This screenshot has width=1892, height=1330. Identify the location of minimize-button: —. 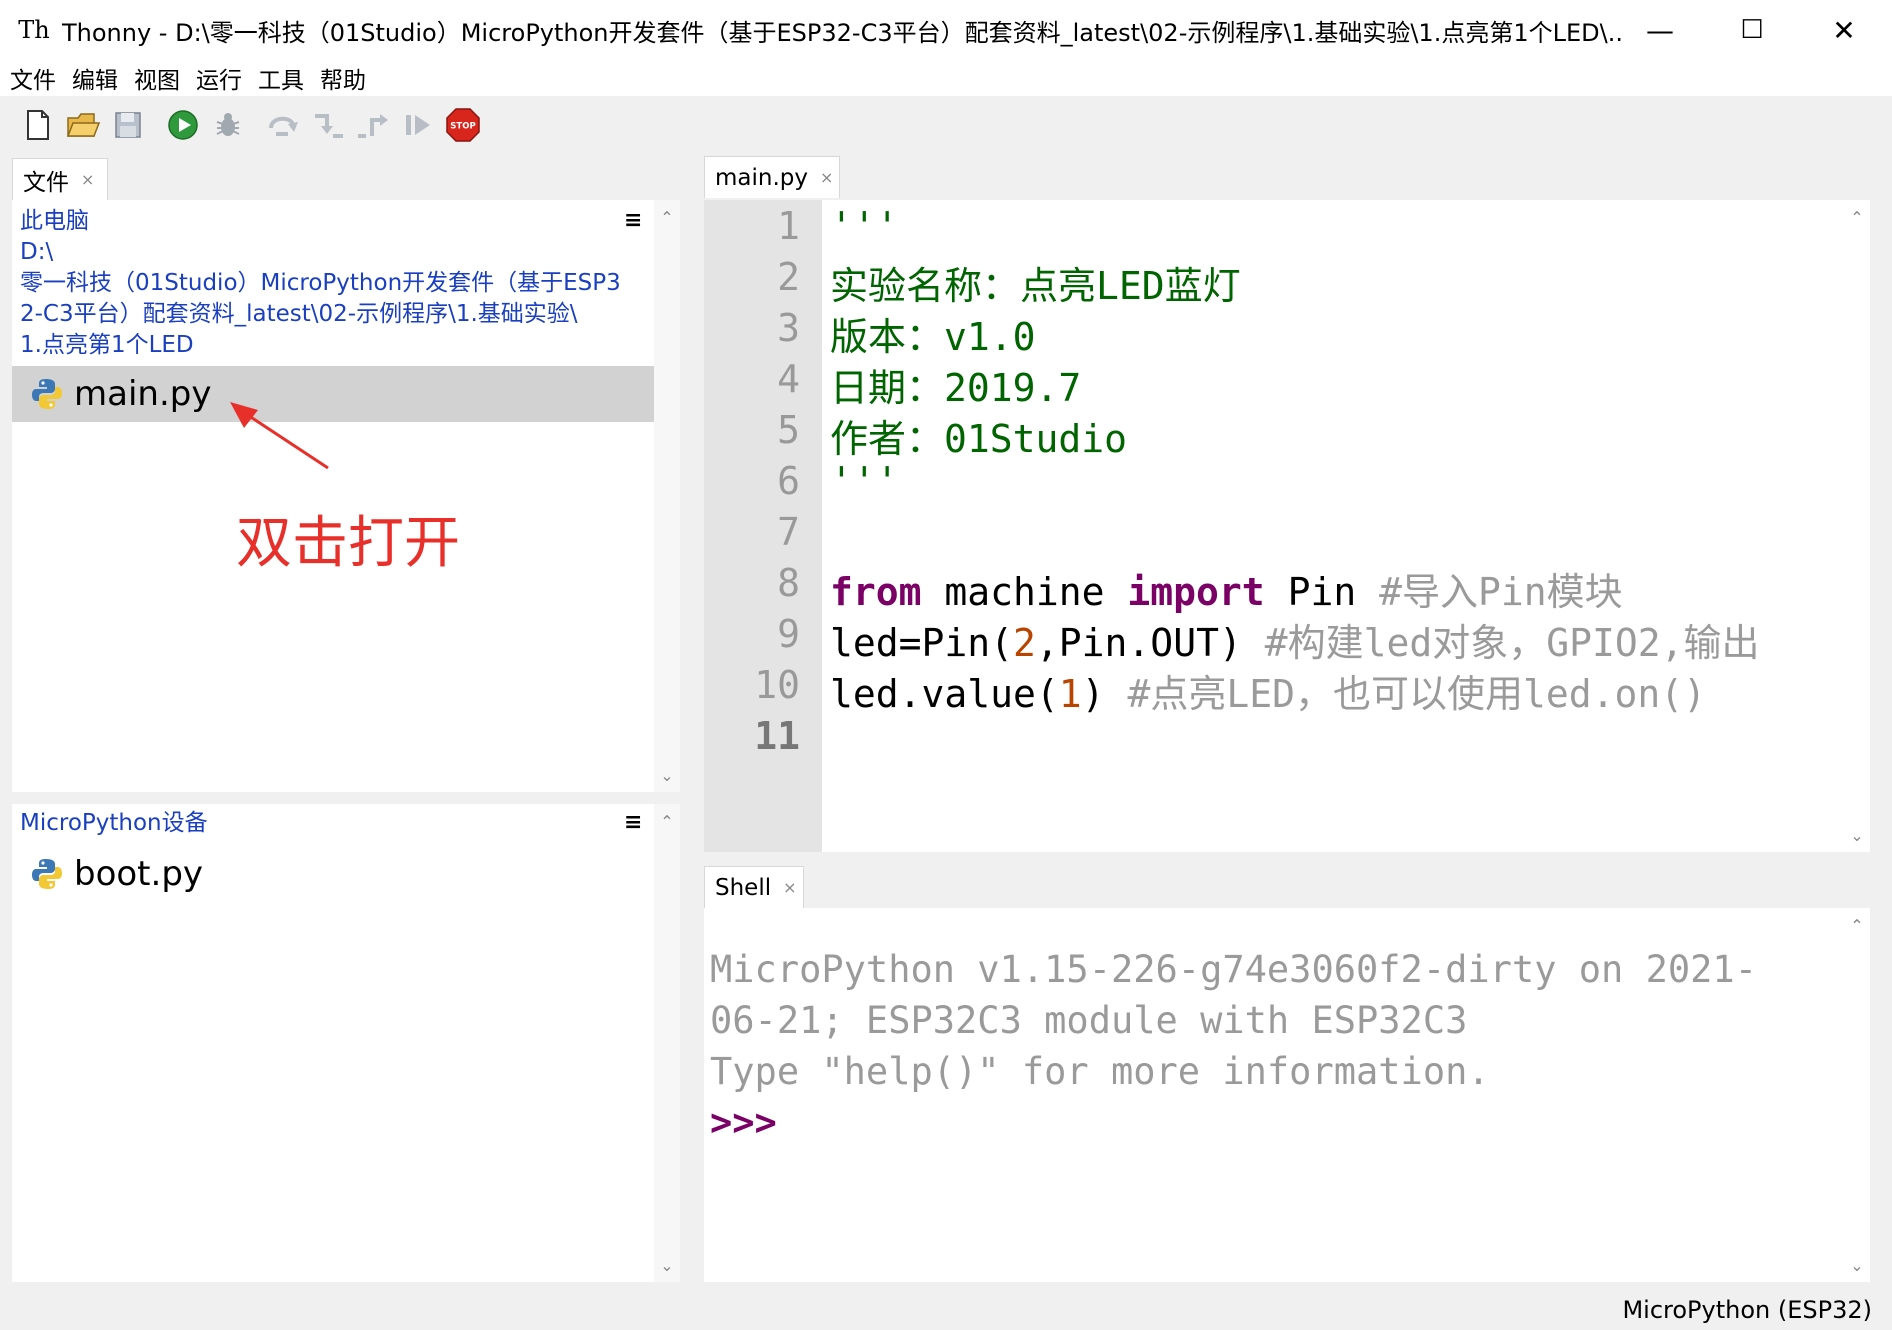
(1660, 30).